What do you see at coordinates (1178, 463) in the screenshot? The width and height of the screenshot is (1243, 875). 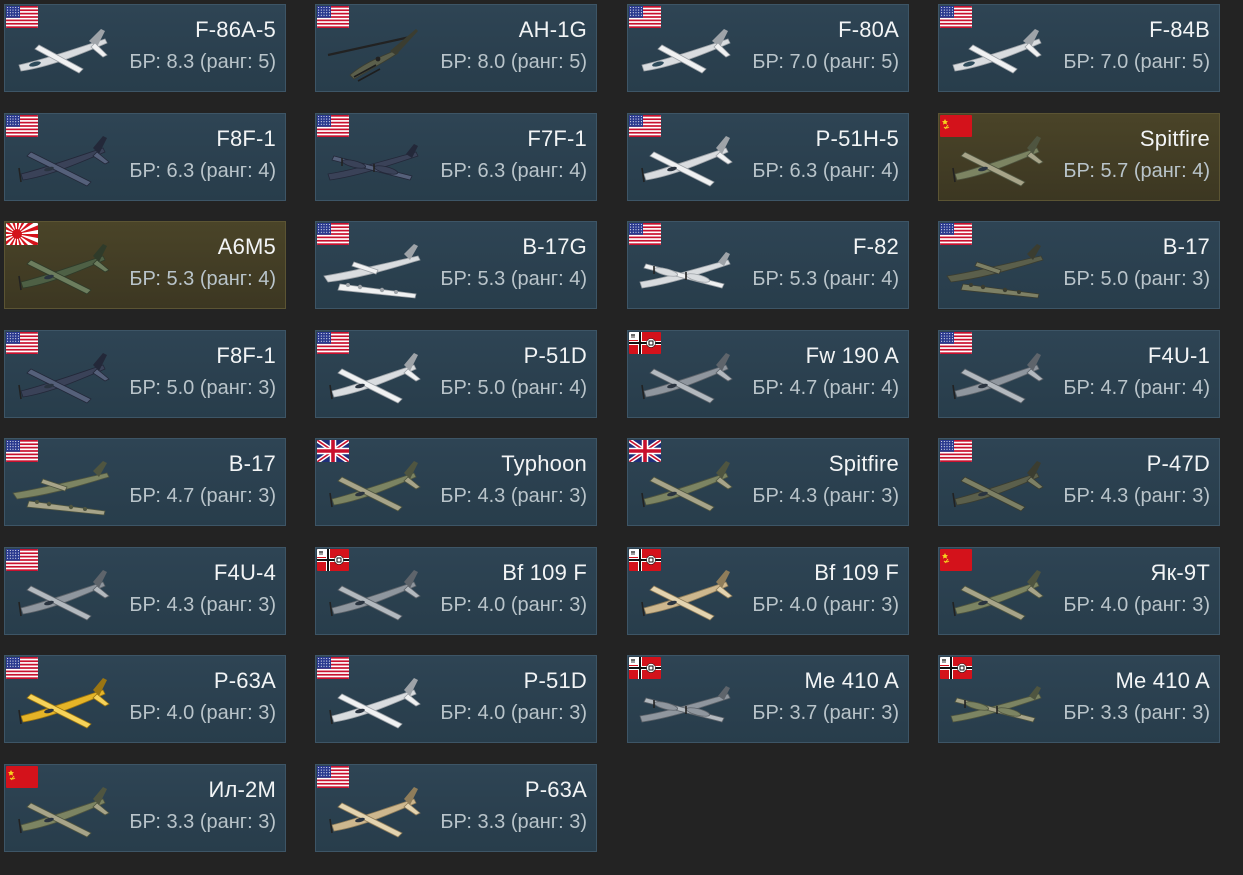 I see `vehicle-name: P-47D` at bounding box center [1178, 463].